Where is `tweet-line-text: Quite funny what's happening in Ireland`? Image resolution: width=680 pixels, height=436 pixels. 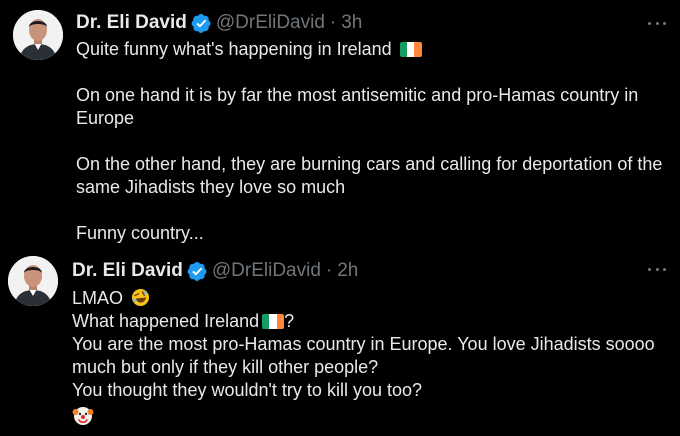
tweet-line-text: Quite funny what's happening in Ireland is located at coordinates (234, 49).